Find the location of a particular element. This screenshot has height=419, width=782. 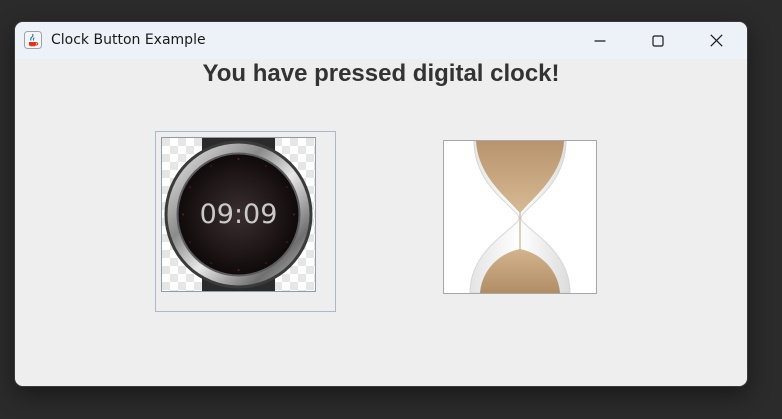

watch-time-display: 09:09 is located at coordinates (239, 214).